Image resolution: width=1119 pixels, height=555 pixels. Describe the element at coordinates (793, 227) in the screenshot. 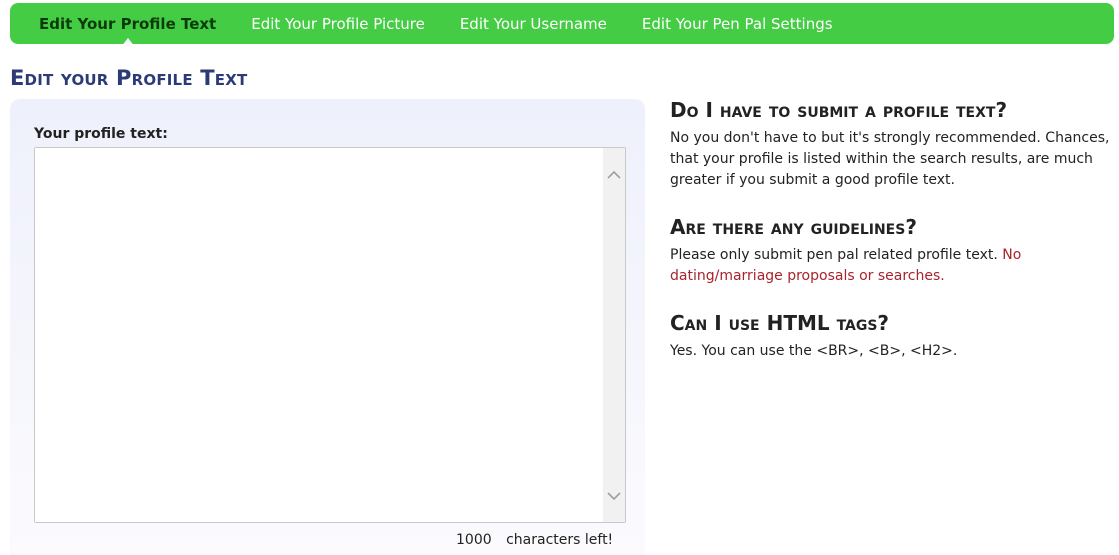

I see `faq-question: Are there any guidelines?` at that location.